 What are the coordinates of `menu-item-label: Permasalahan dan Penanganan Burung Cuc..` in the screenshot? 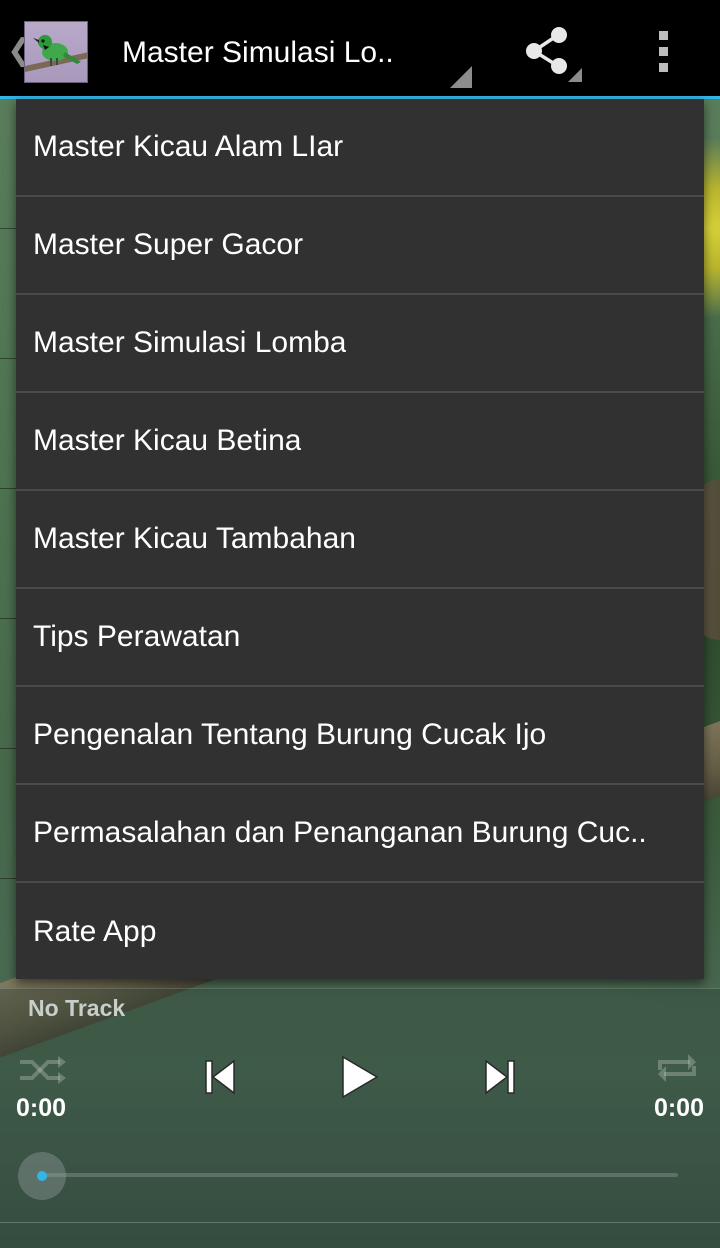 It's located at (340, 832).